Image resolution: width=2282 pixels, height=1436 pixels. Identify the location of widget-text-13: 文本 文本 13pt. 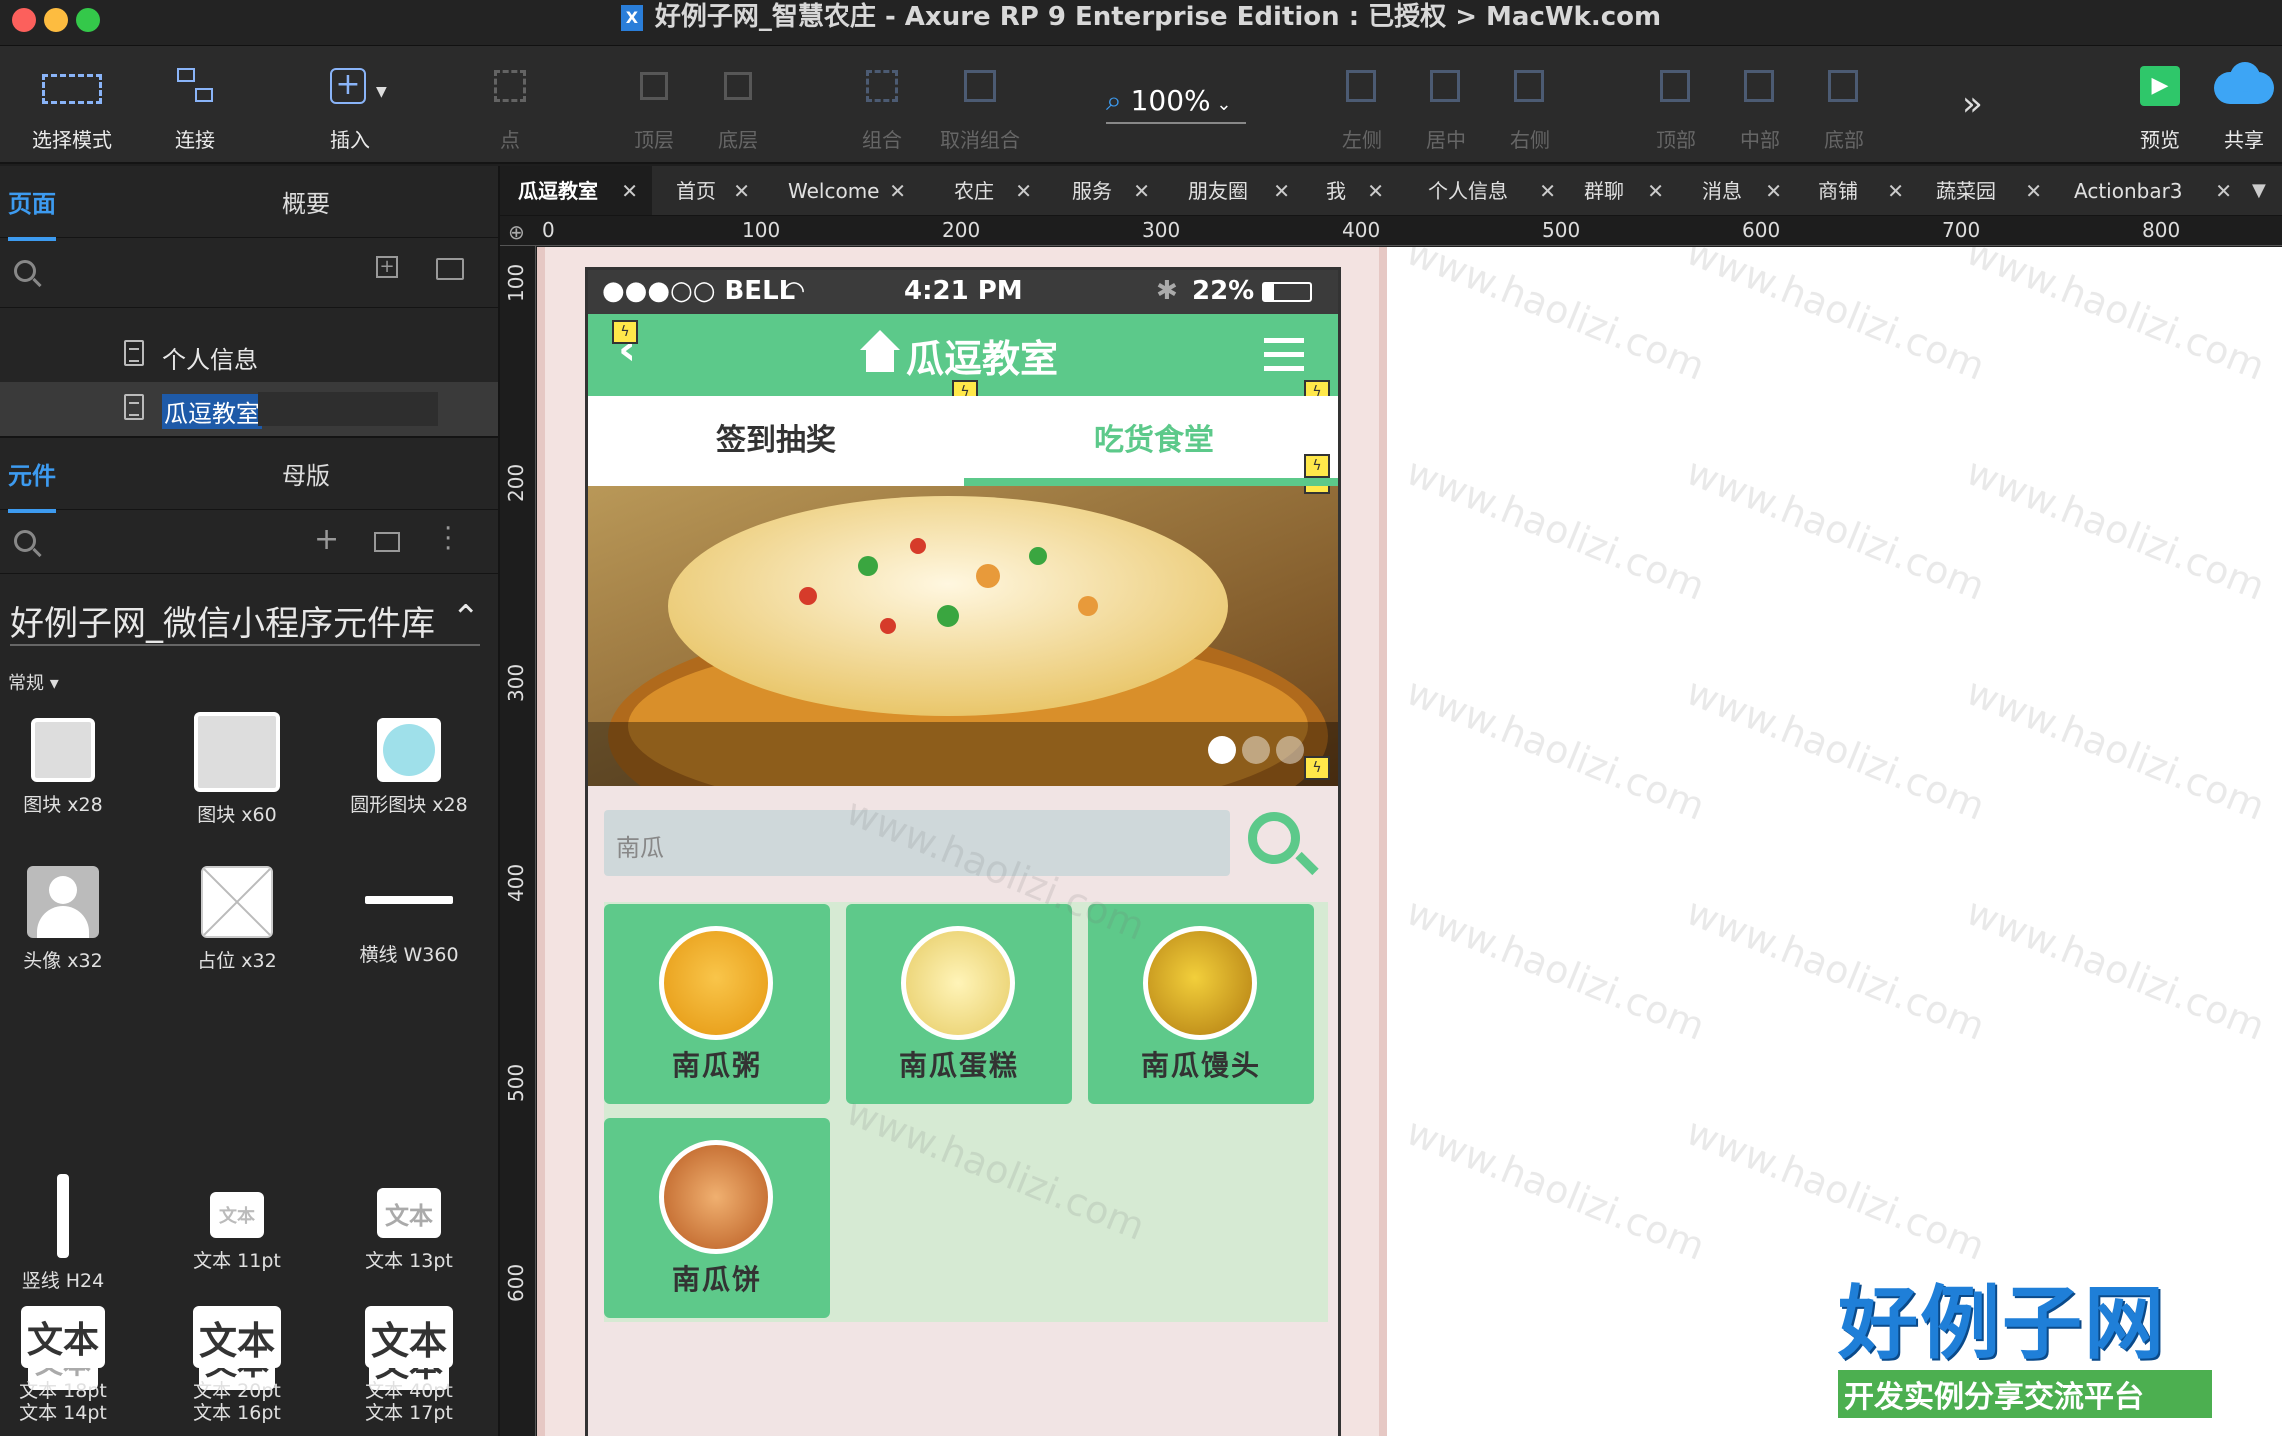
(409, 1230).